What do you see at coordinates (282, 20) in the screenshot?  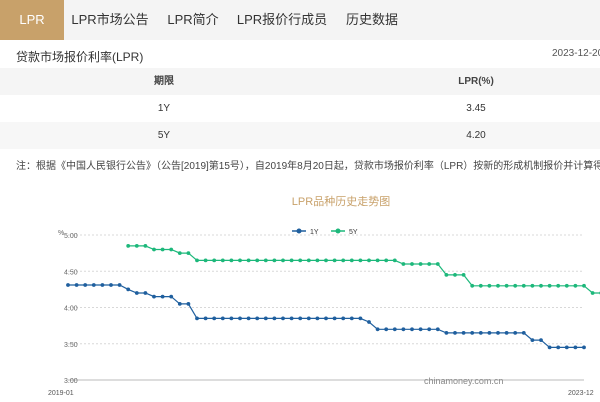 I see `tab-quoting-banks: LPR报价行成员` at bounding box center [282, 20].